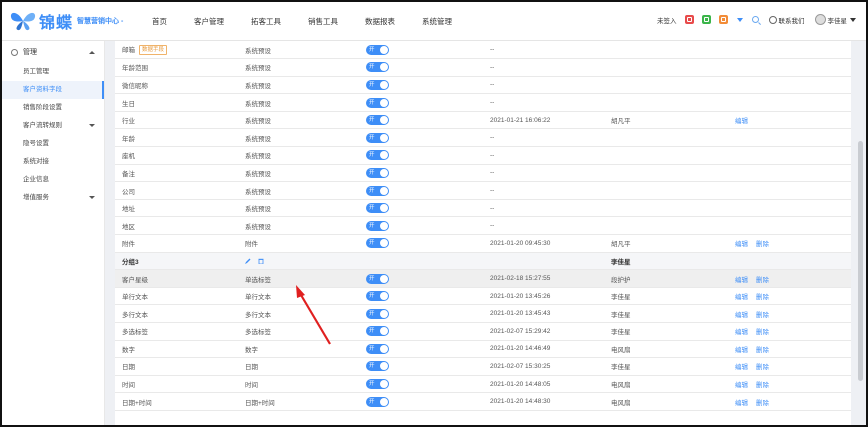 Image resolution: width=868 pixels, height=427 pixels. Describe the element at coordinates (266, 21) in the screenshot. I see `nav-prospecting-tools: 拓客工具` at that location.